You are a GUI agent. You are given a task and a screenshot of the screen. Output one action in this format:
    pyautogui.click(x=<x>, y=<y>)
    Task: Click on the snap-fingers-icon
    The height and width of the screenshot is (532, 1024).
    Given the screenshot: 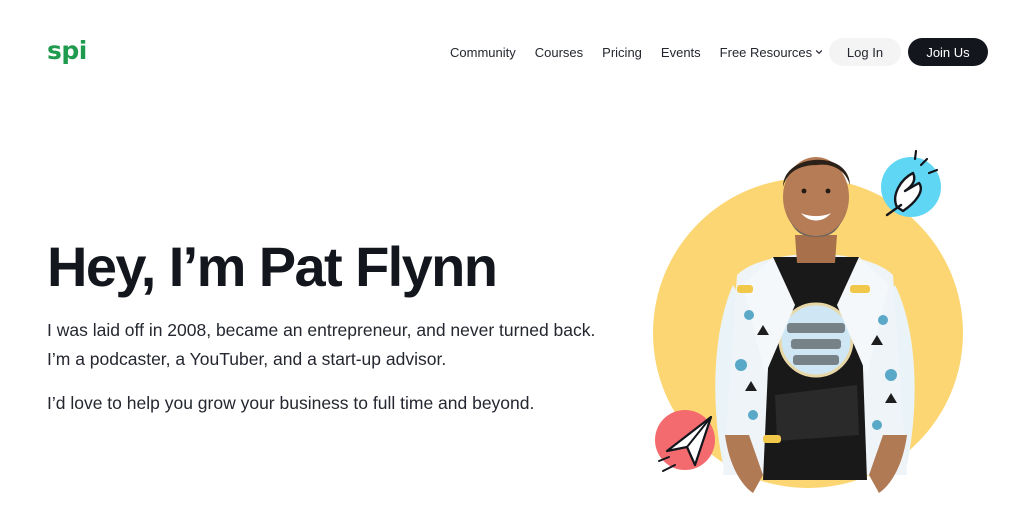 What is the action you would take?
    pyautogui.click(x=911, y=183)
    